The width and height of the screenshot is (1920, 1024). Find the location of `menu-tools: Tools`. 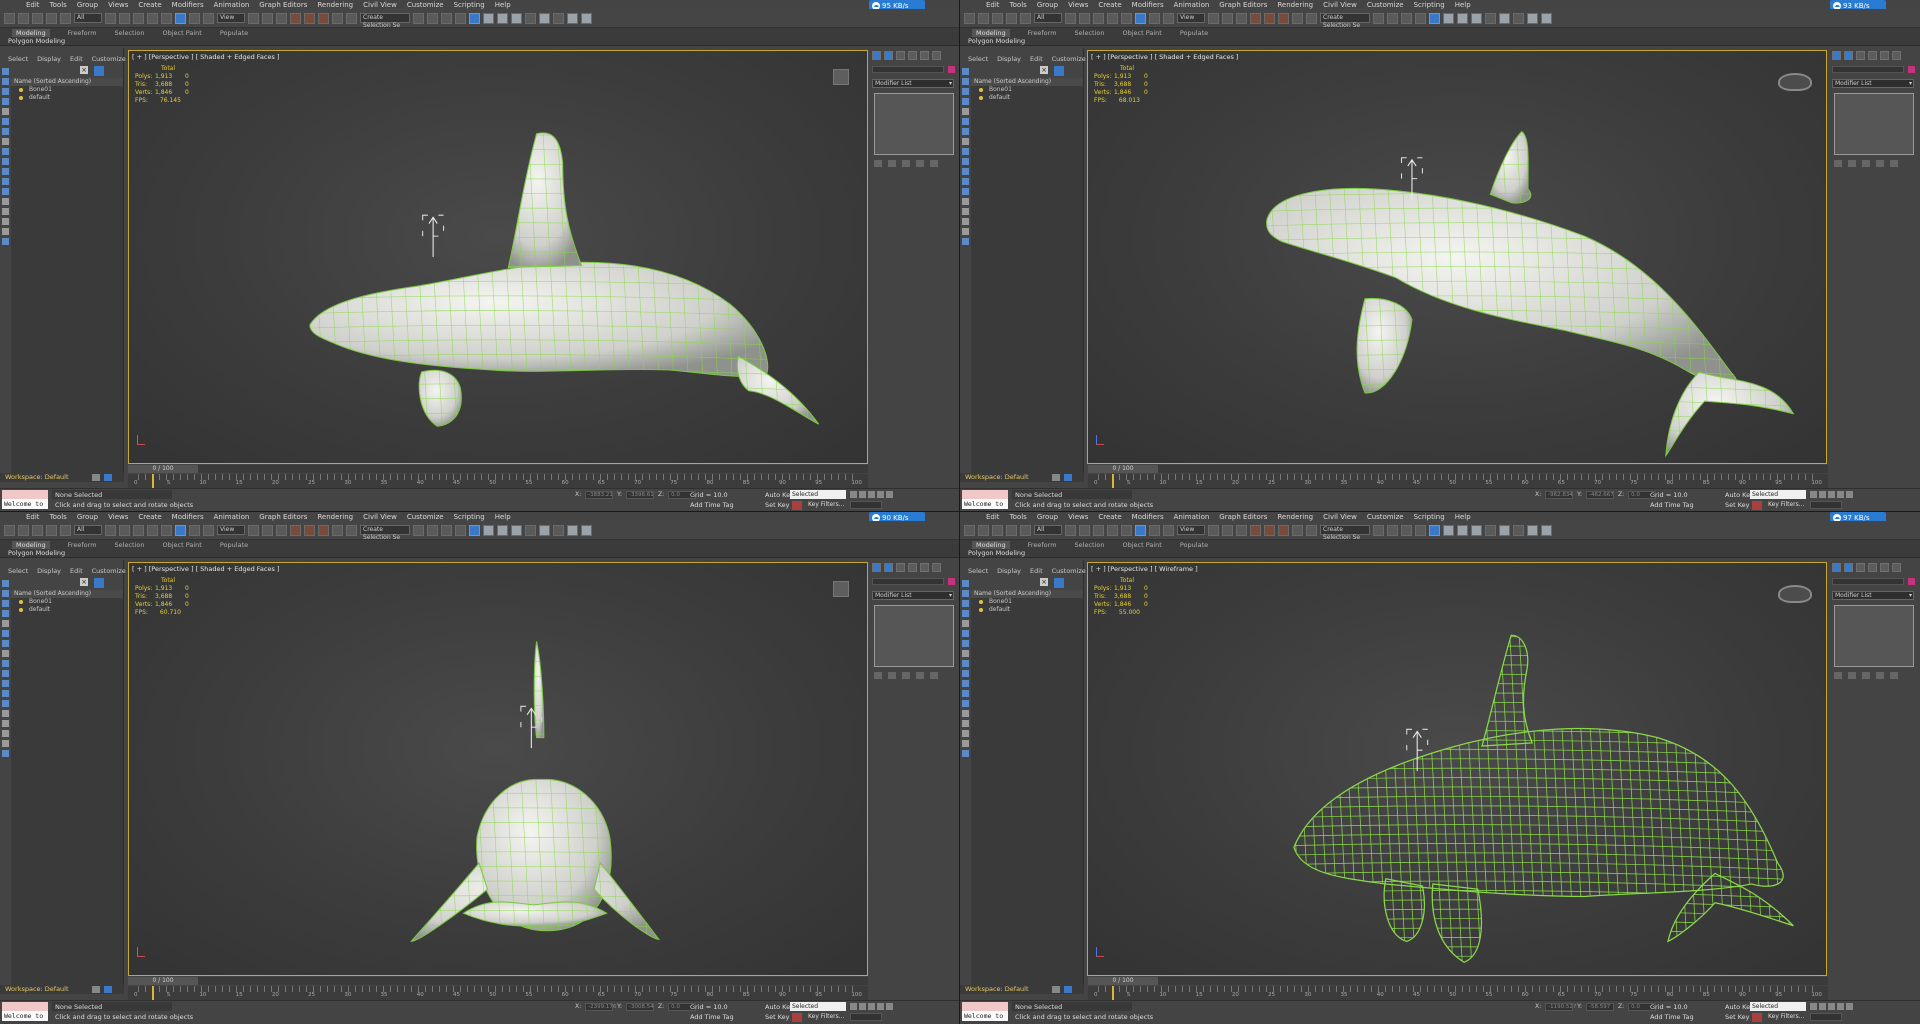

menu-tools: Tools is located at coordinates (58, 5).